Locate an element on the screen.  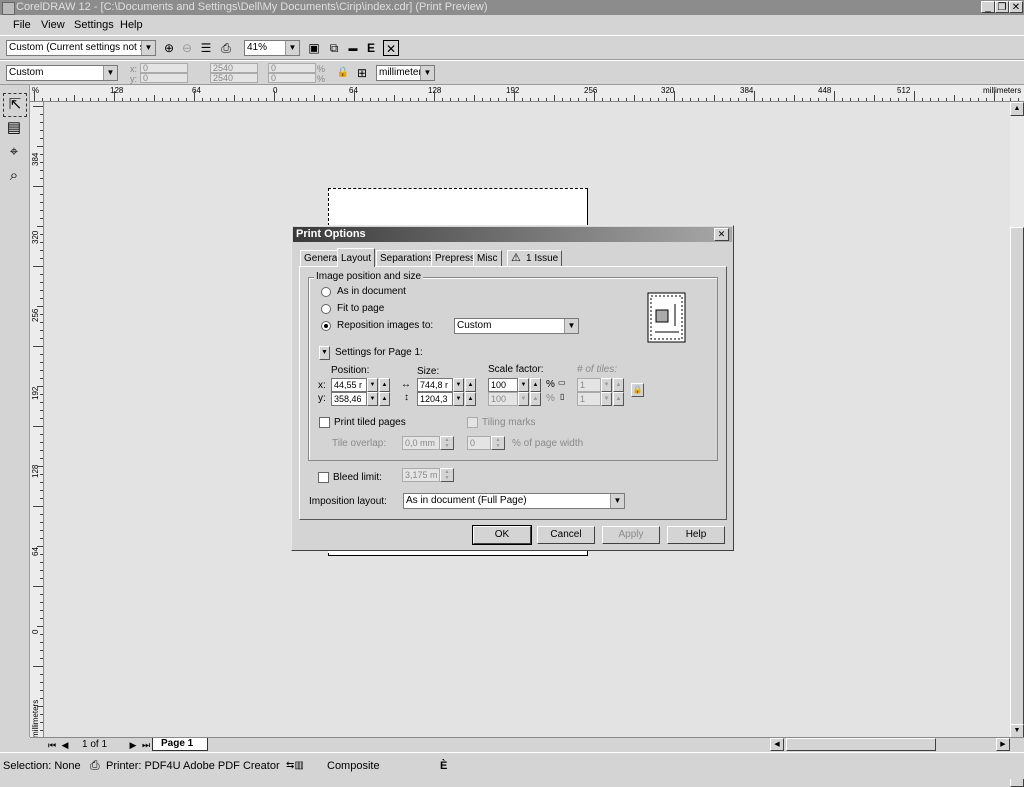
separations-icon: ⧉ is located at coordinates (334, 48).